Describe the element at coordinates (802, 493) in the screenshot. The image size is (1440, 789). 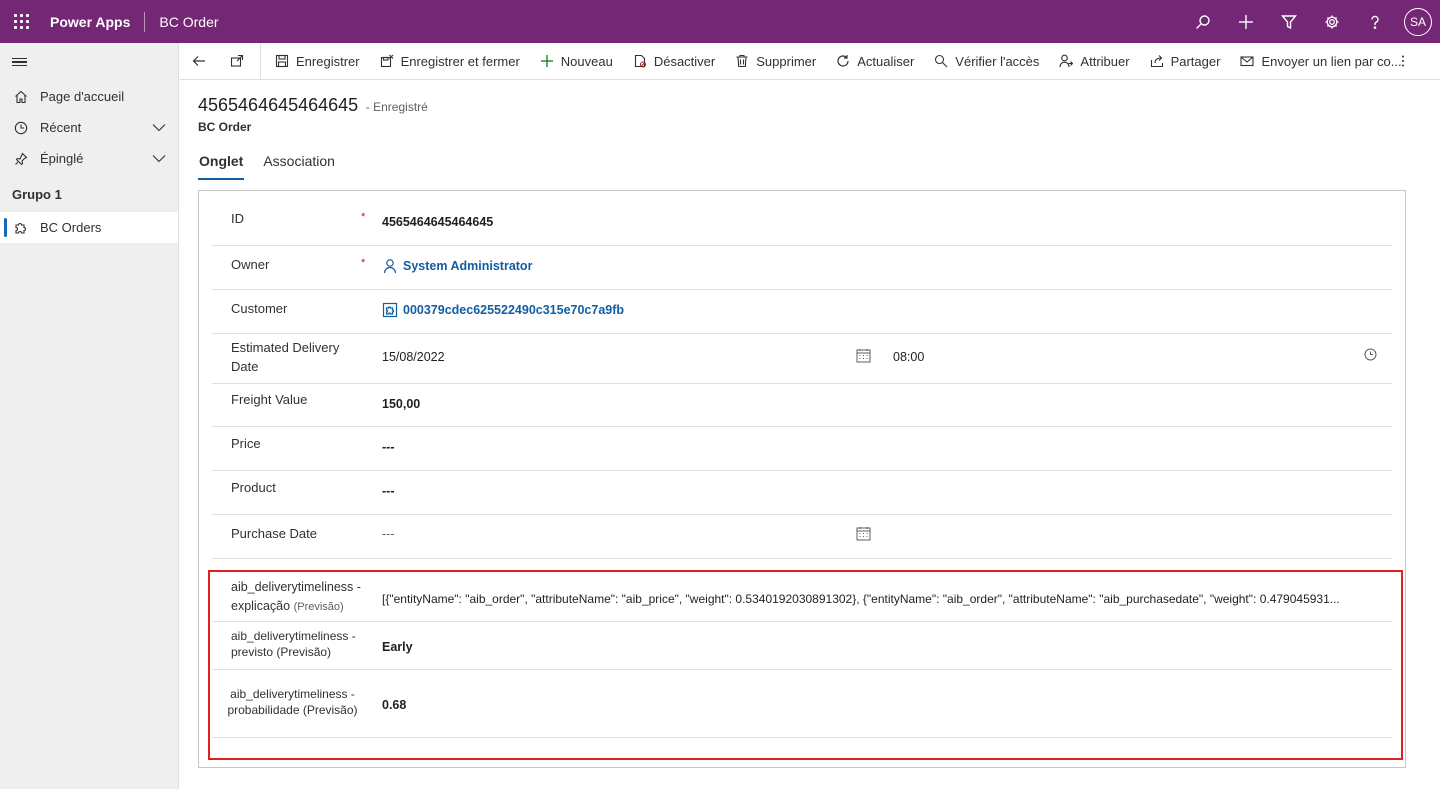
I see `field-row-product: Product ---` at that location.